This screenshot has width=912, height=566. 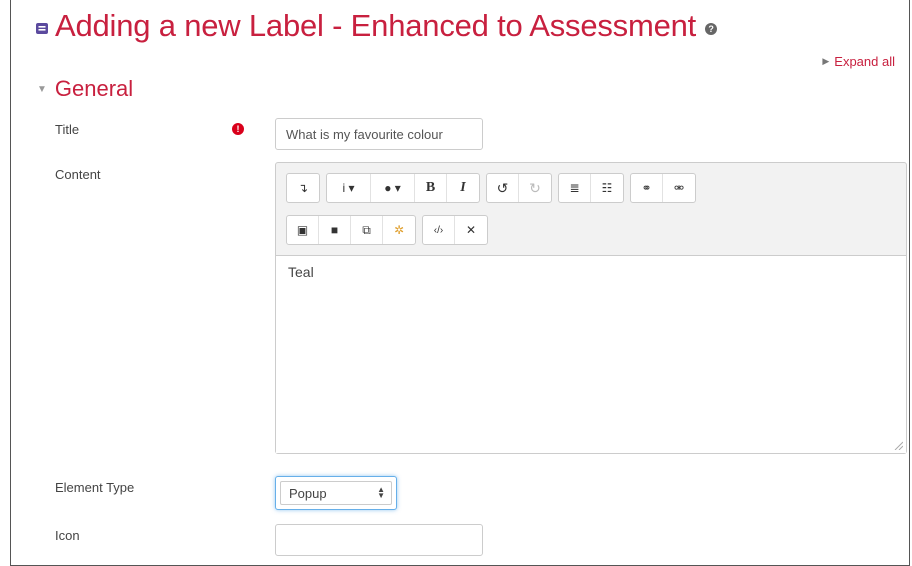 I want to click on toolbar-group-style: i ▾ ● ▾ B I, so click(x=403, y=188).